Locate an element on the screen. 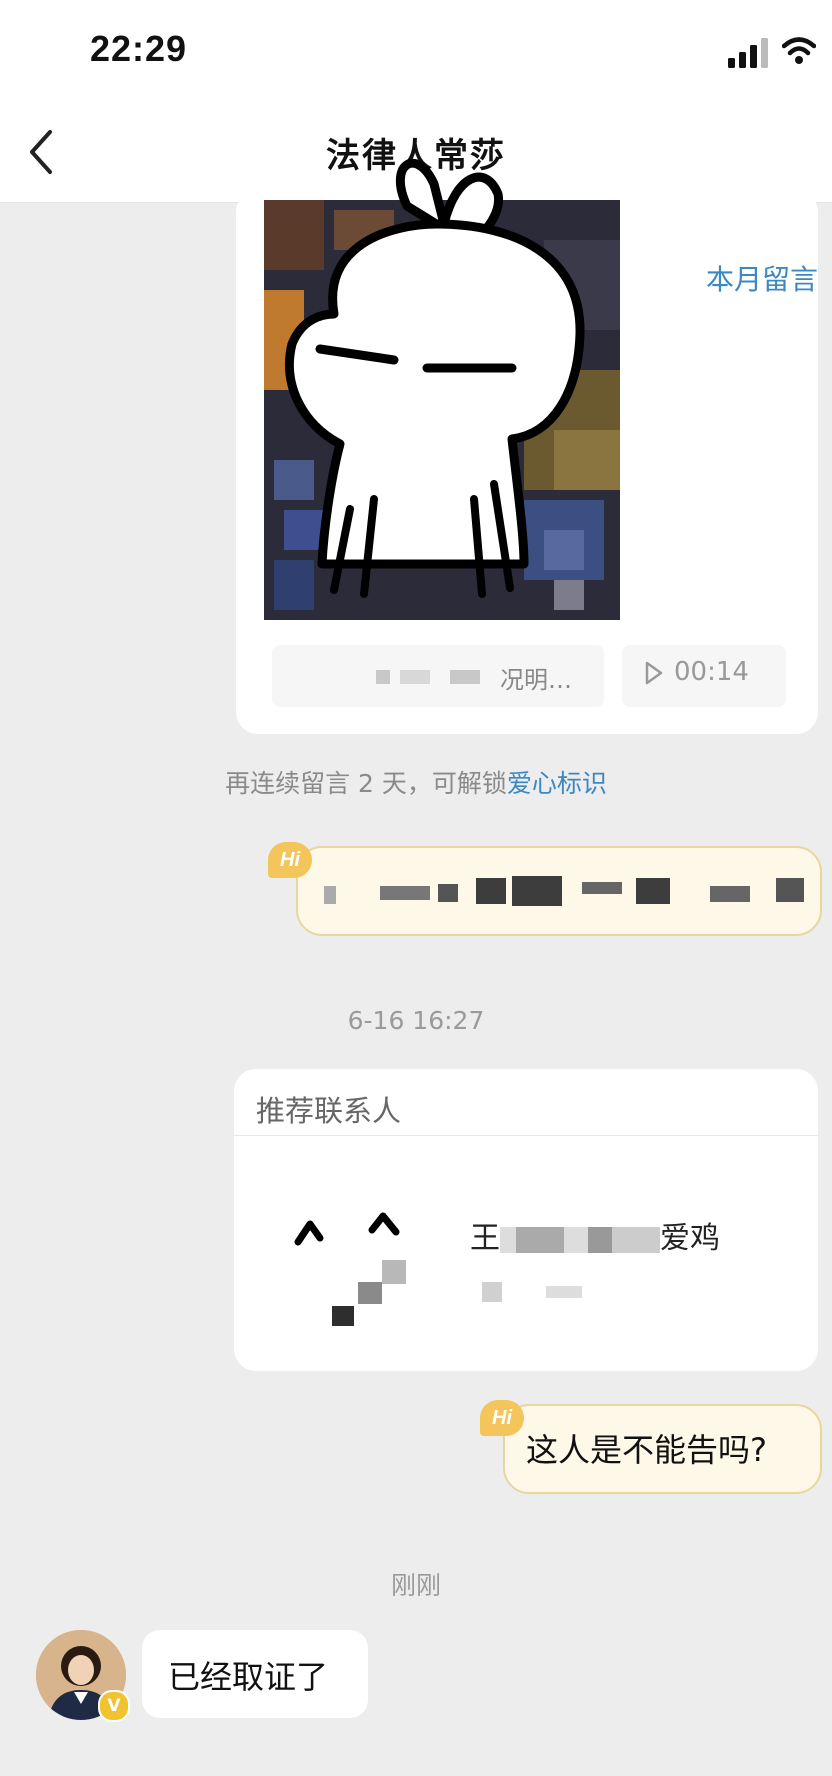 The width and height of the screenshot is (832, 1776). divider is located at coordinates (526, 1135).